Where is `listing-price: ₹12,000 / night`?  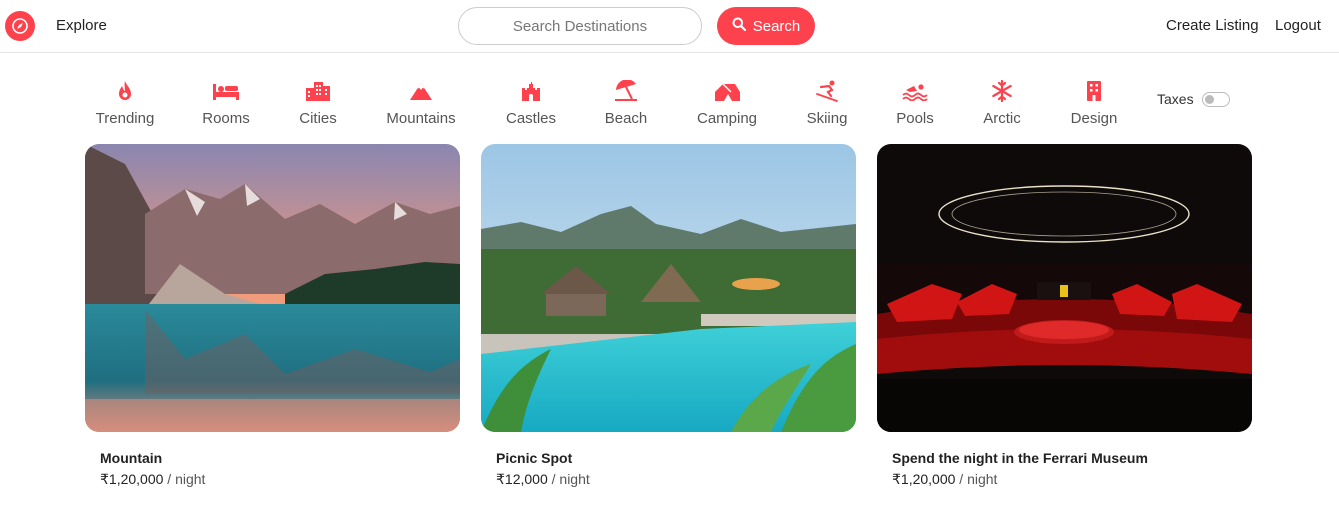
listing-price: ₹12,000 / night is located at coordinates (543, 479).